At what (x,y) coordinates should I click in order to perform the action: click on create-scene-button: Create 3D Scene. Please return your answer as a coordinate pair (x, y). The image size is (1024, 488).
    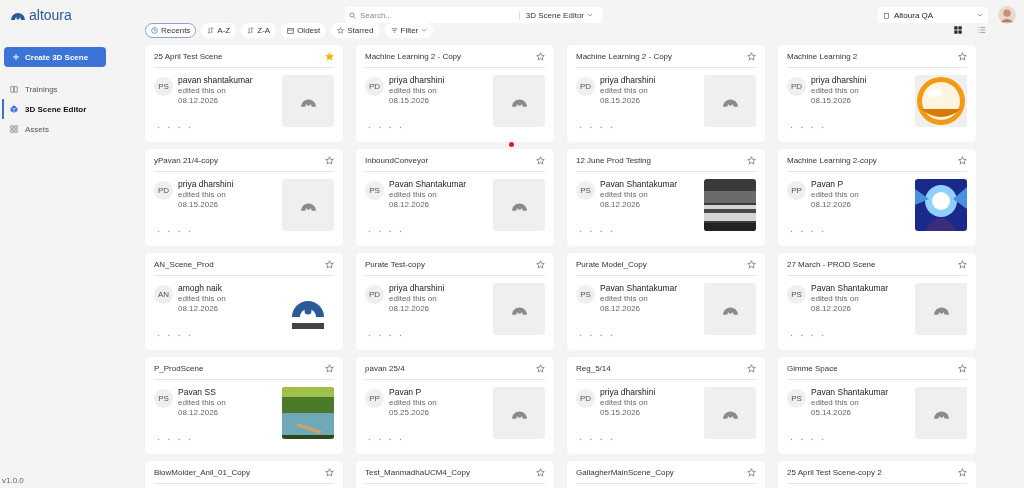
    Looking at the image, I should click on (55, 57).